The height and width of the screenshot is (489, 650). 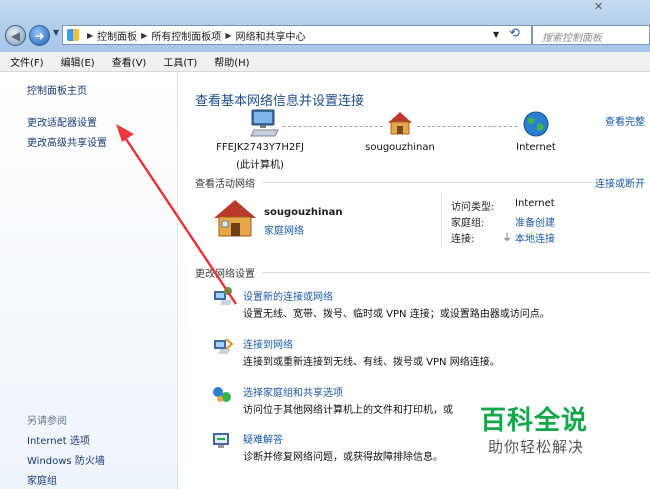 I want to click on local-connection-link: 本地连接, so click(x=535, y=237).